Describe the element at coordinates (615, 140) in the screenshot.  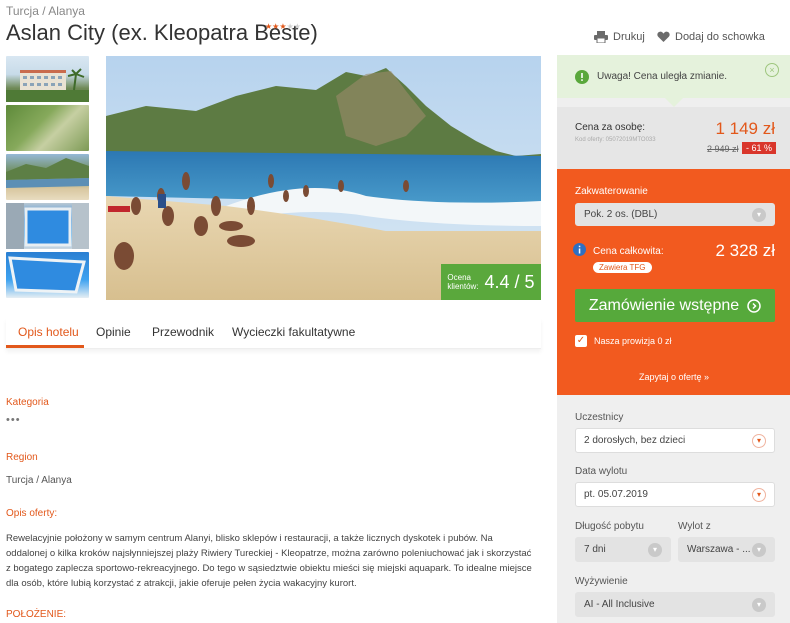
I see `offer-code: Kod oferty: 05072019MTO033` at that location.